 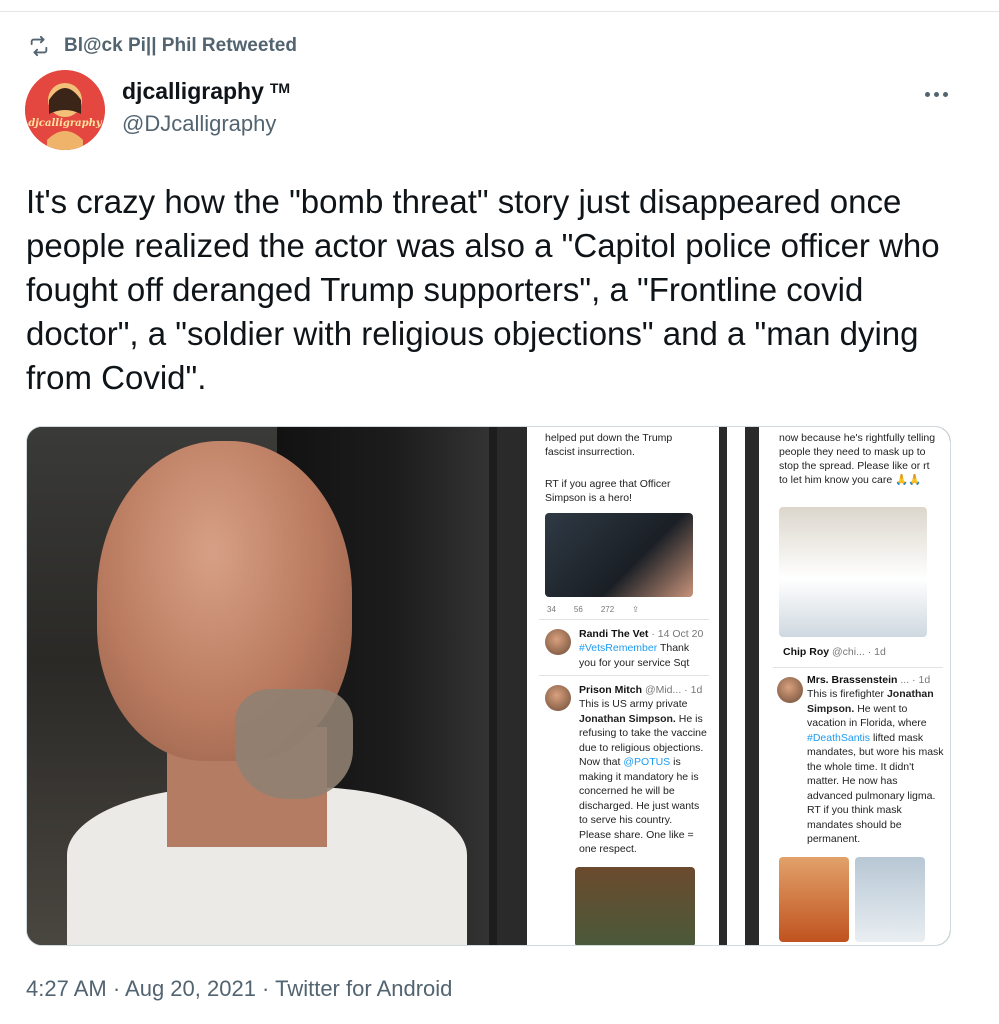 I want to click on collage-reply-text: This is US army private, so click(x=633, y=704).